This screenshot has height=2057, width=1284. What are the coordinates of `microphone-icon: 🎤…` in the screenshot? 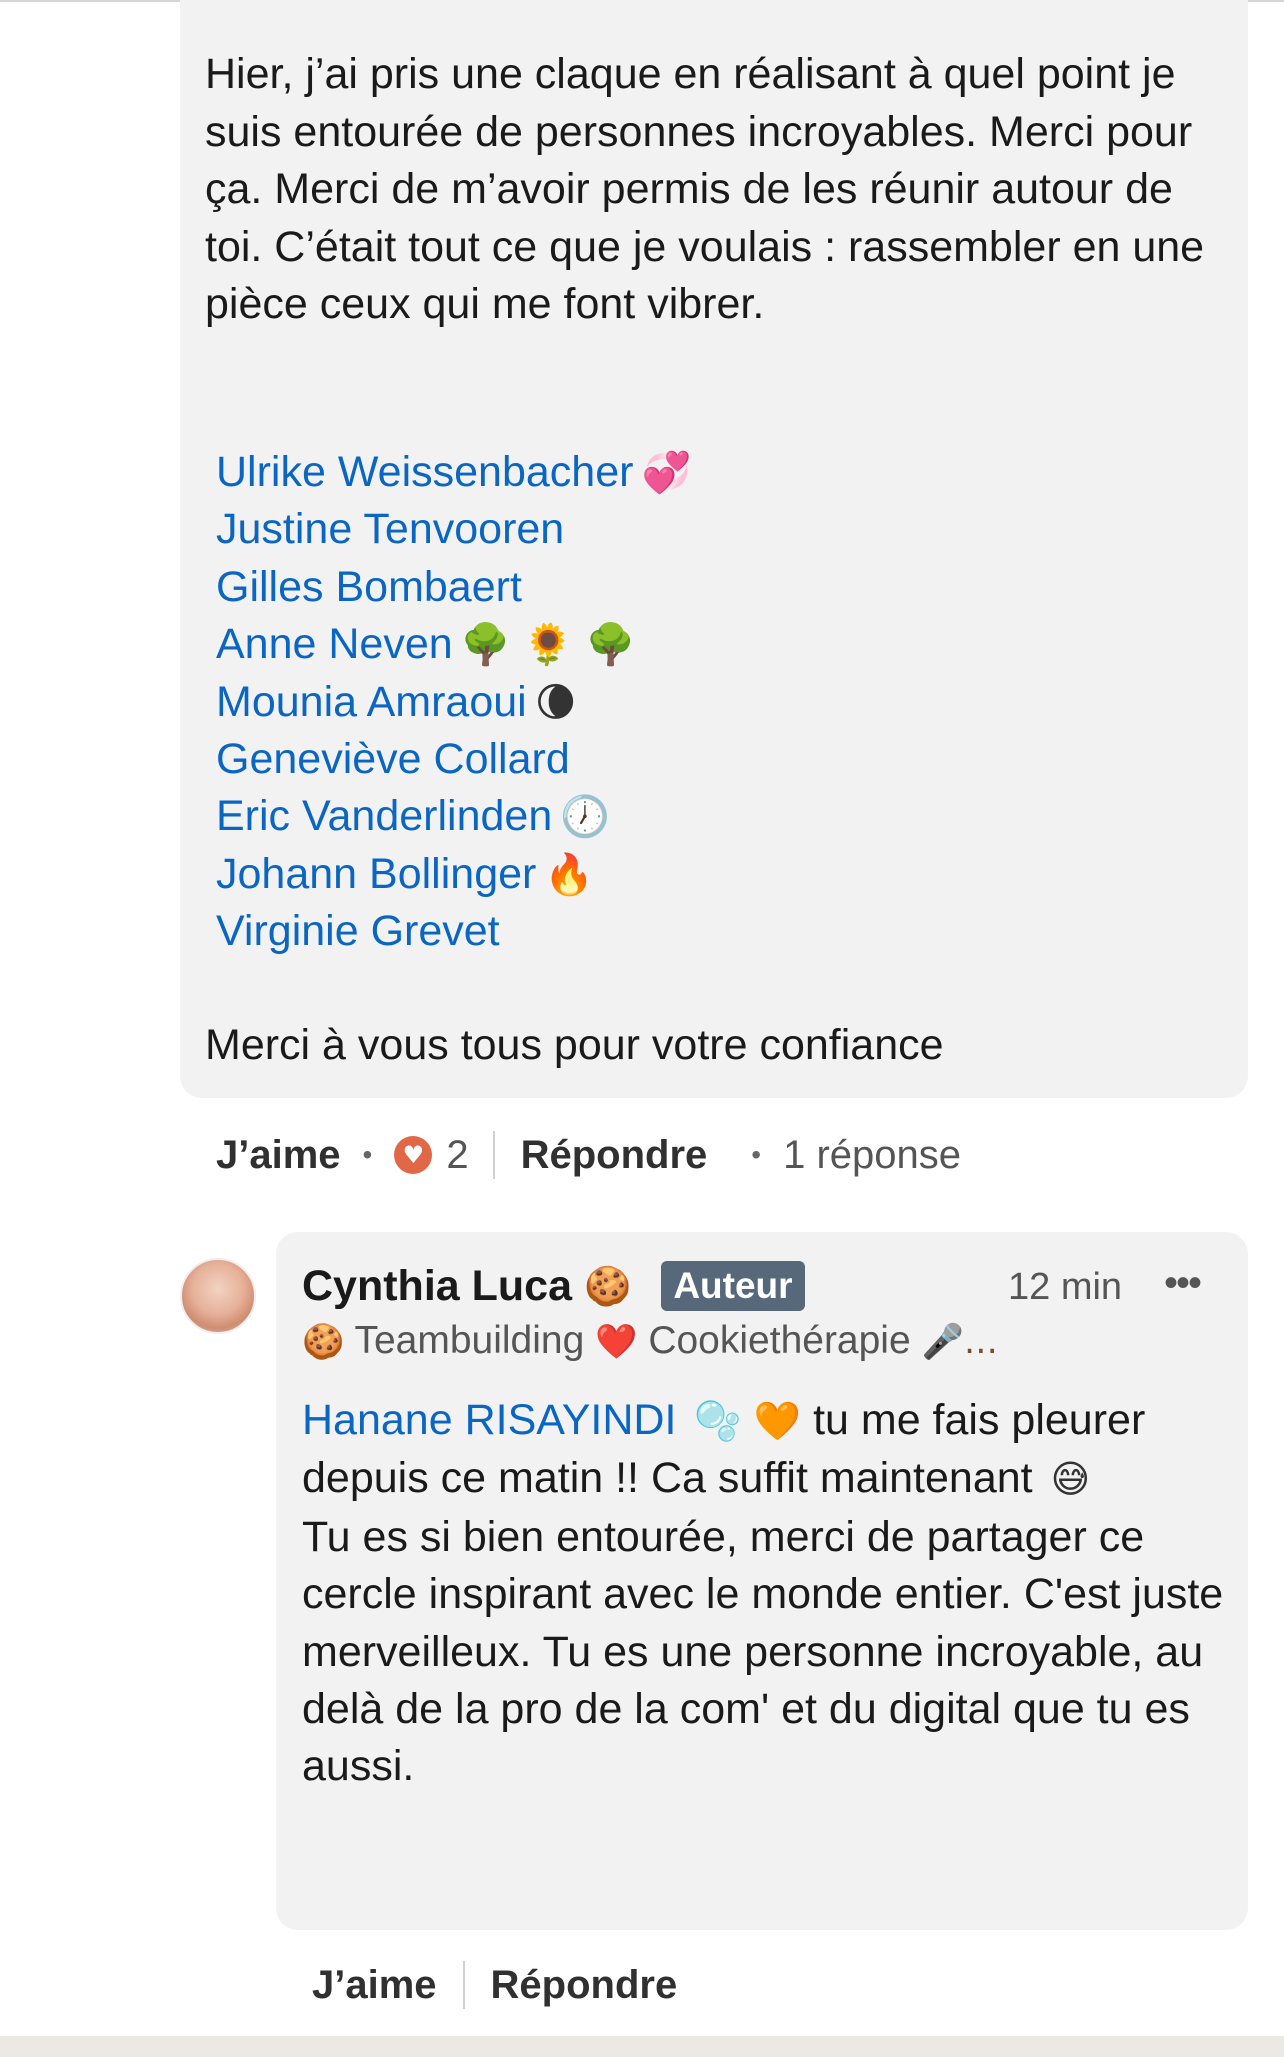 It's located at (959, 1342).